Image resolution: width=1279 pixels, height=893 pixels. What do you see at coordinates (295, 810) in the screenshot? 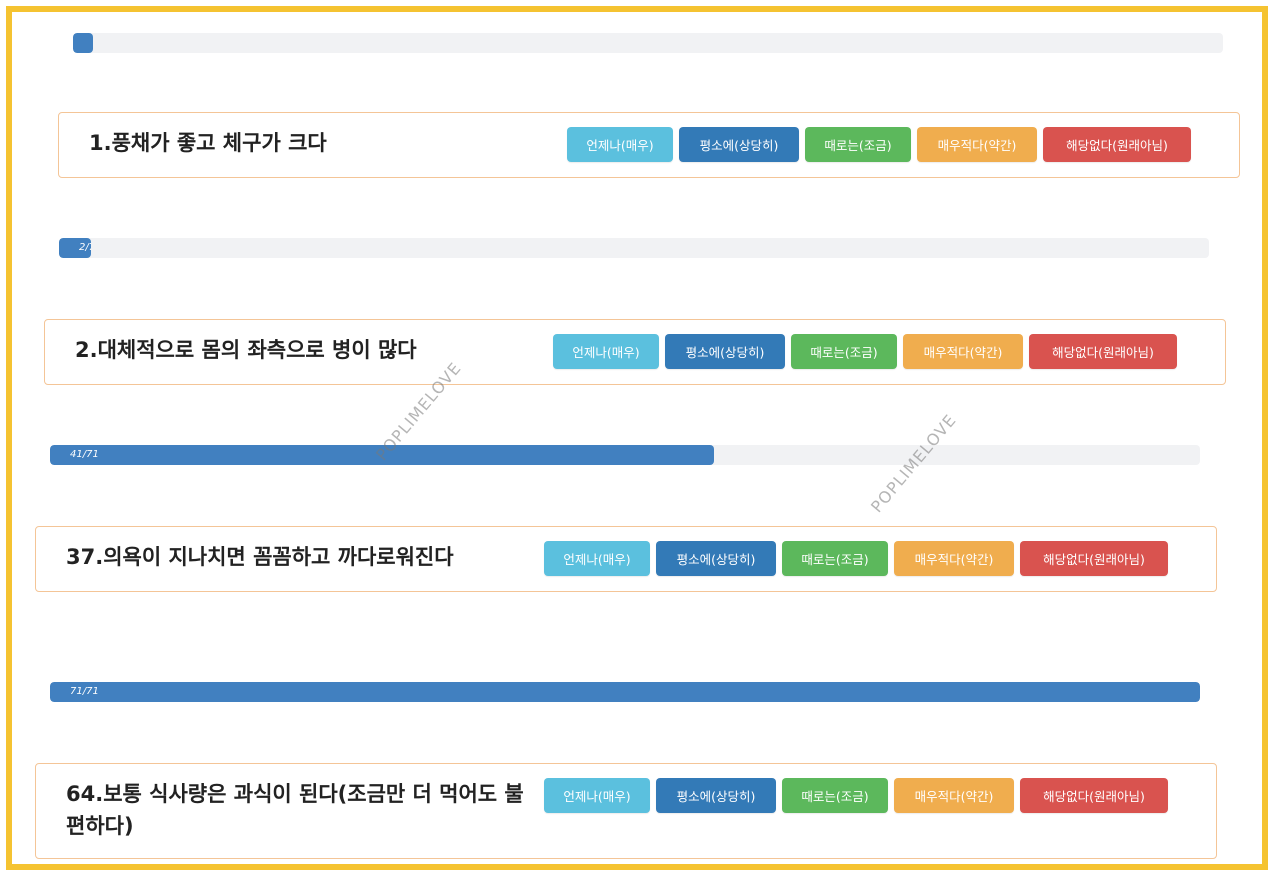
I see `question-text: 64.보통 식사량은 과식이 된다(조금만 더 먹어도 불편하다)` at bounding box center [295, 810].